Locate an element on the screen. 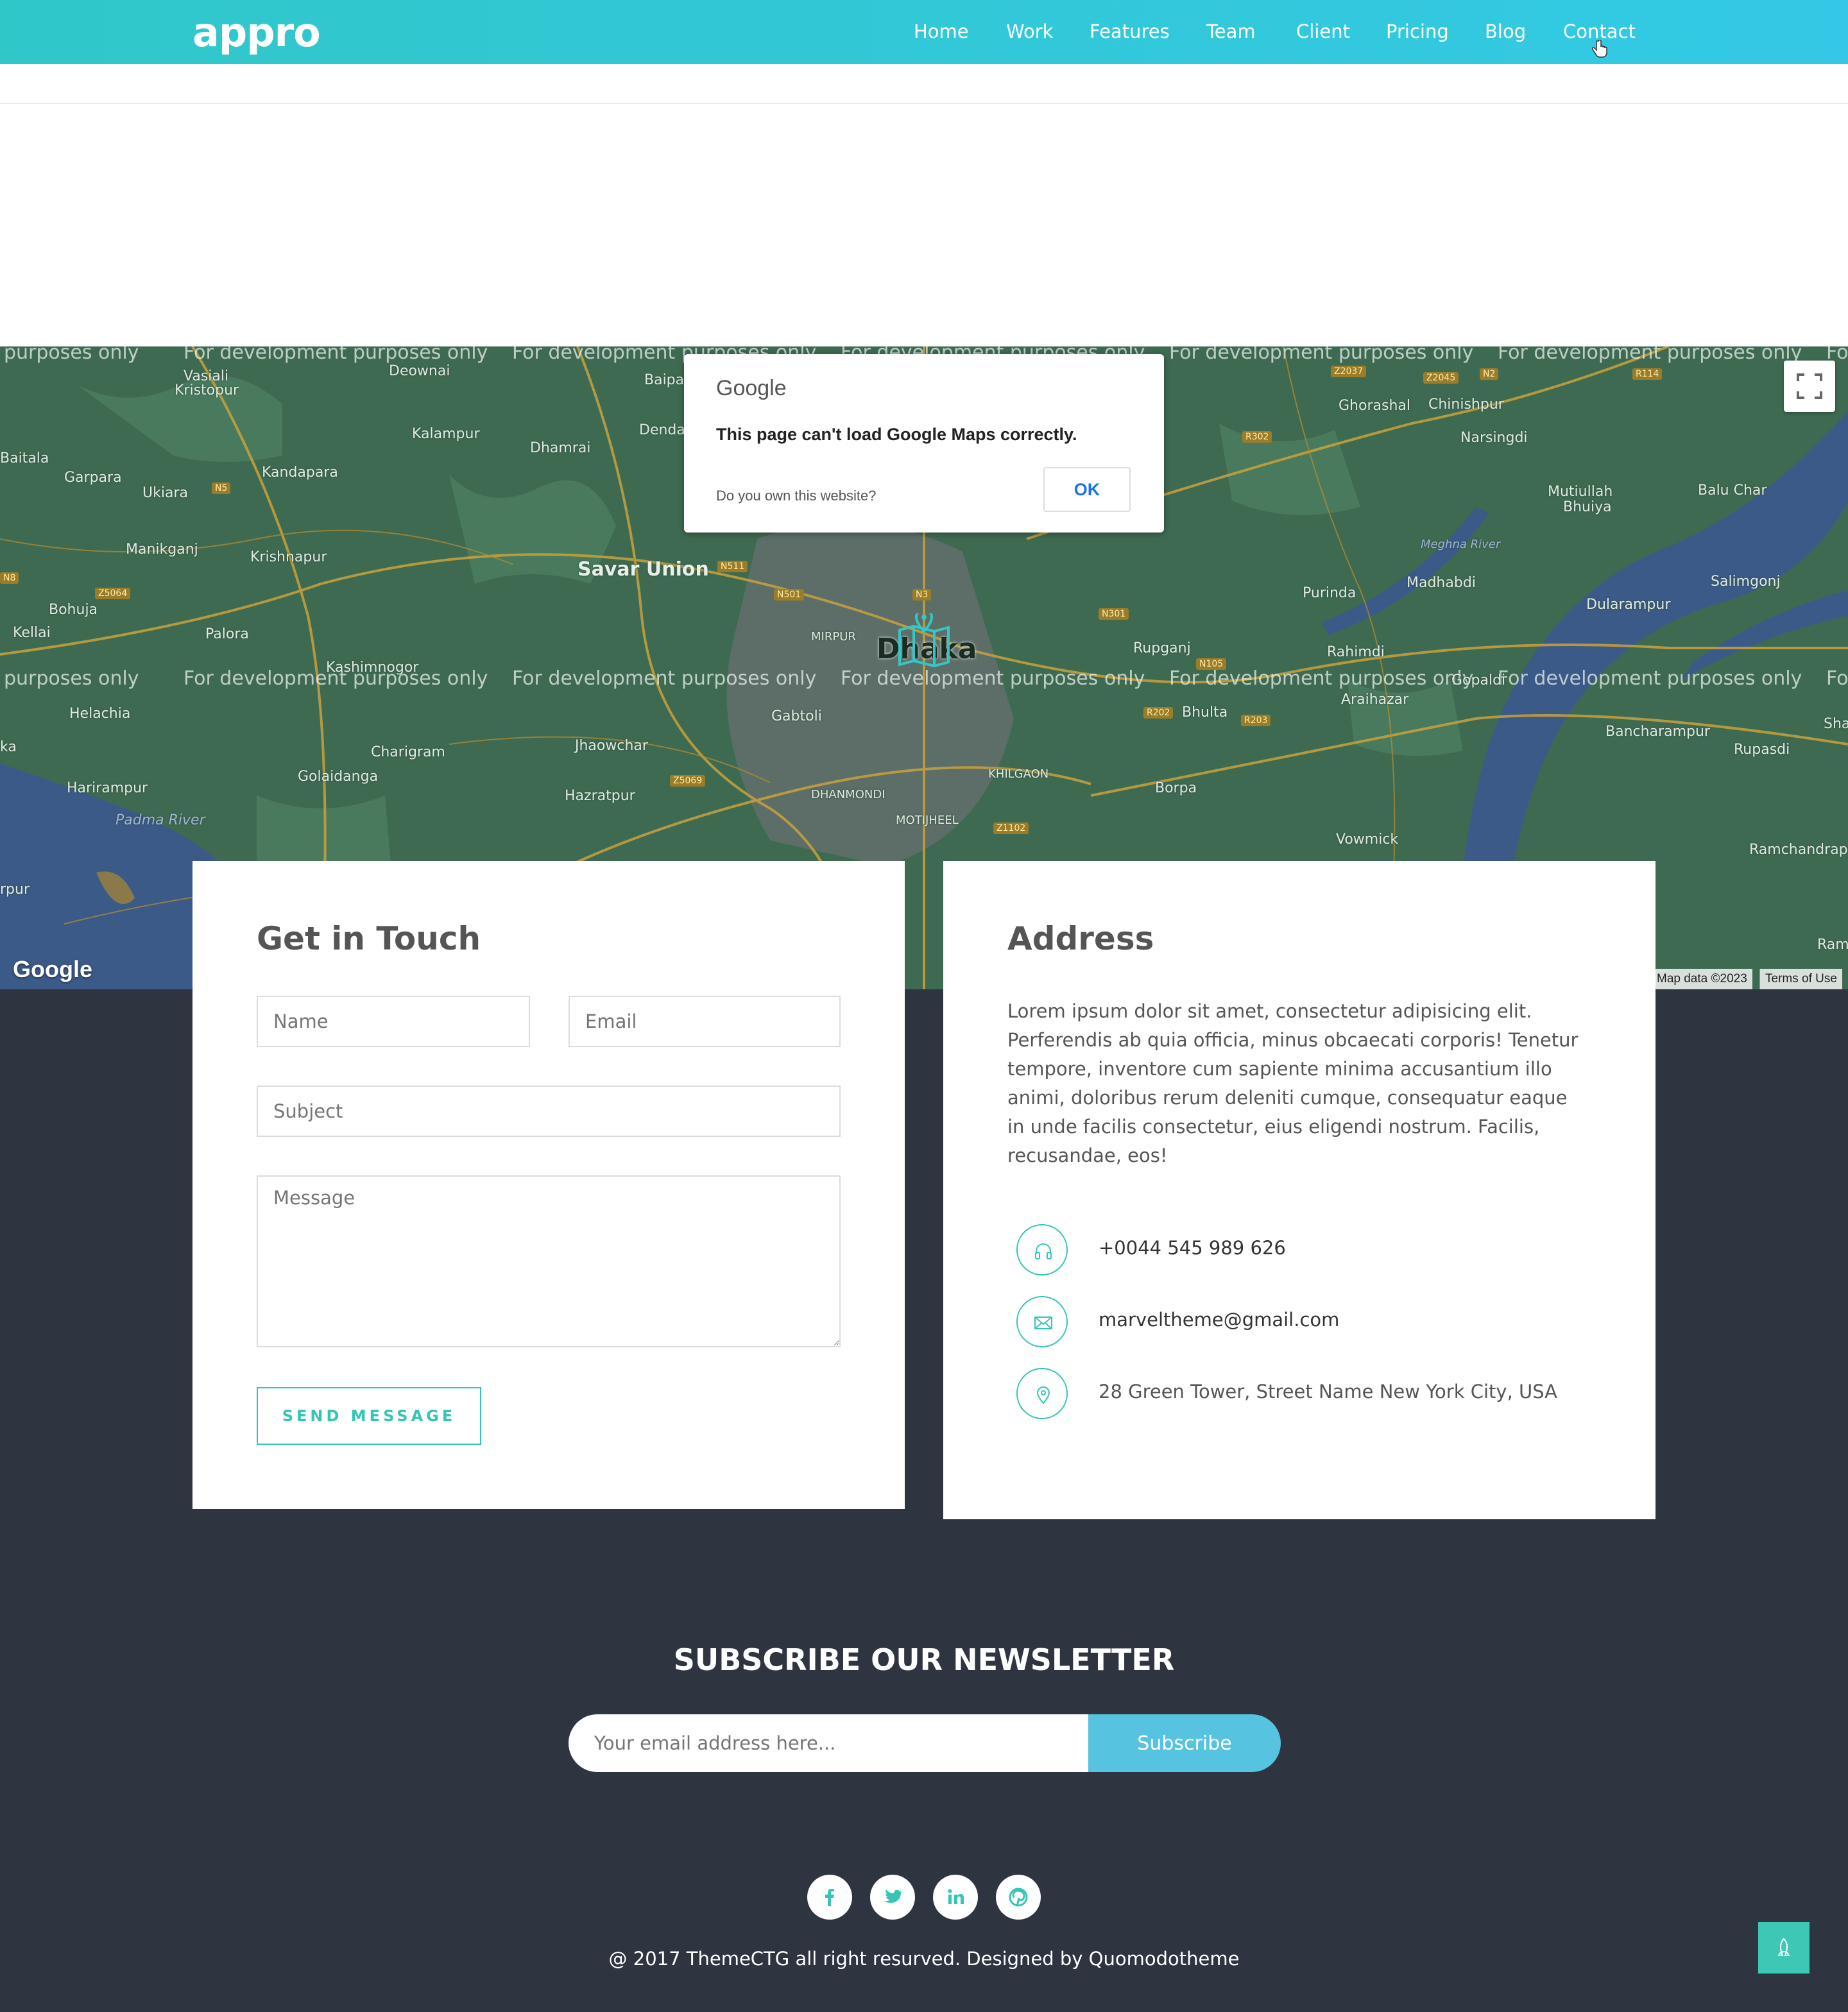  map-place-label: MOTIJHEEL is located at coordinates (928, 820).